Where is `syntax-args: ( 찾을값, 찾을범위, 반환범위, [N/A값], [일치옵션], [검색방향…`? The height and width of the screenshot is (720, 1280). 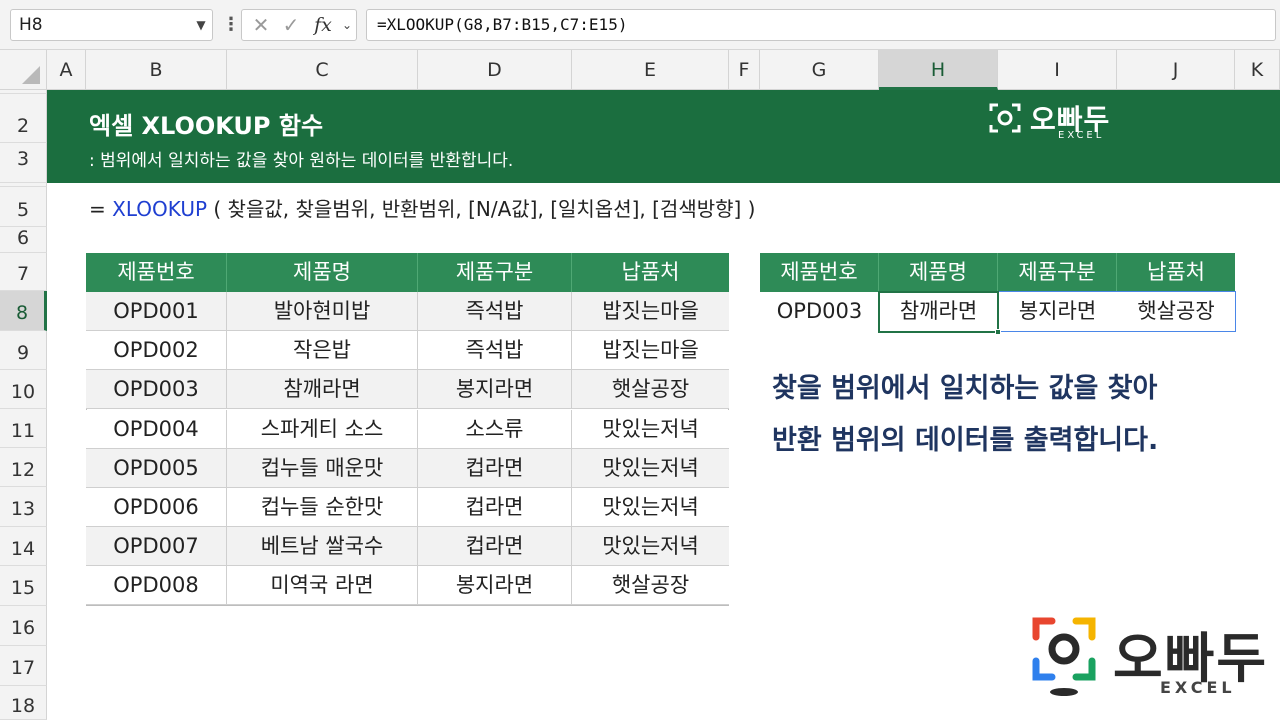 syntax-args: ( 찾을값, 찾을범위, 반환범위, [N/A값], [일치옵션], [검색방향… is located at coordinates (481, 209).